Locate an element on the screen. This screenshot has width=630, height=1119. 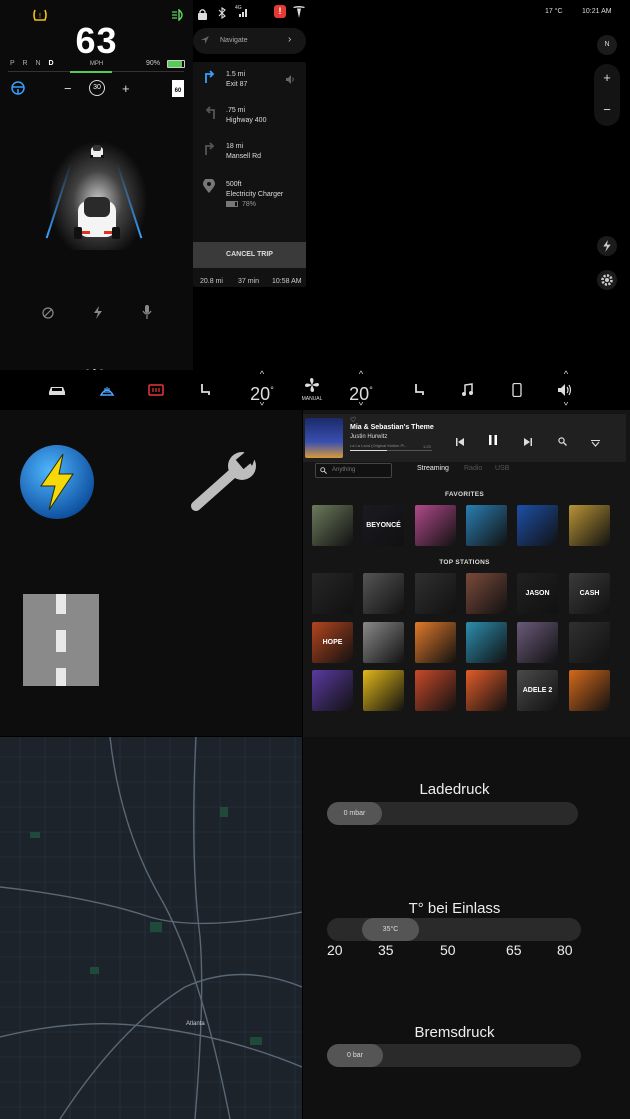
boost-slider: 0 mbar is located at coordinates (452, 813).